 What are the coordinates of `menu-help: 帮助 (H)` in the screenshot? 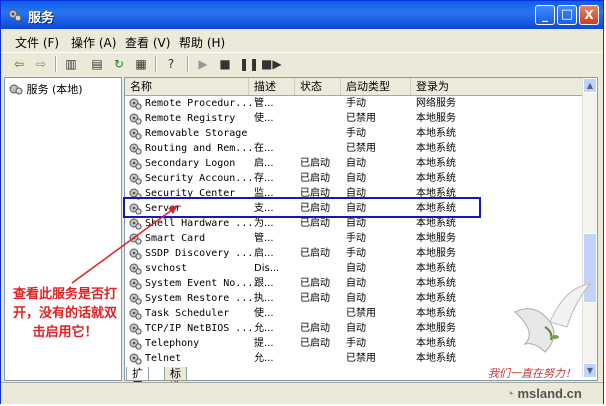 It's located at (202, 42).